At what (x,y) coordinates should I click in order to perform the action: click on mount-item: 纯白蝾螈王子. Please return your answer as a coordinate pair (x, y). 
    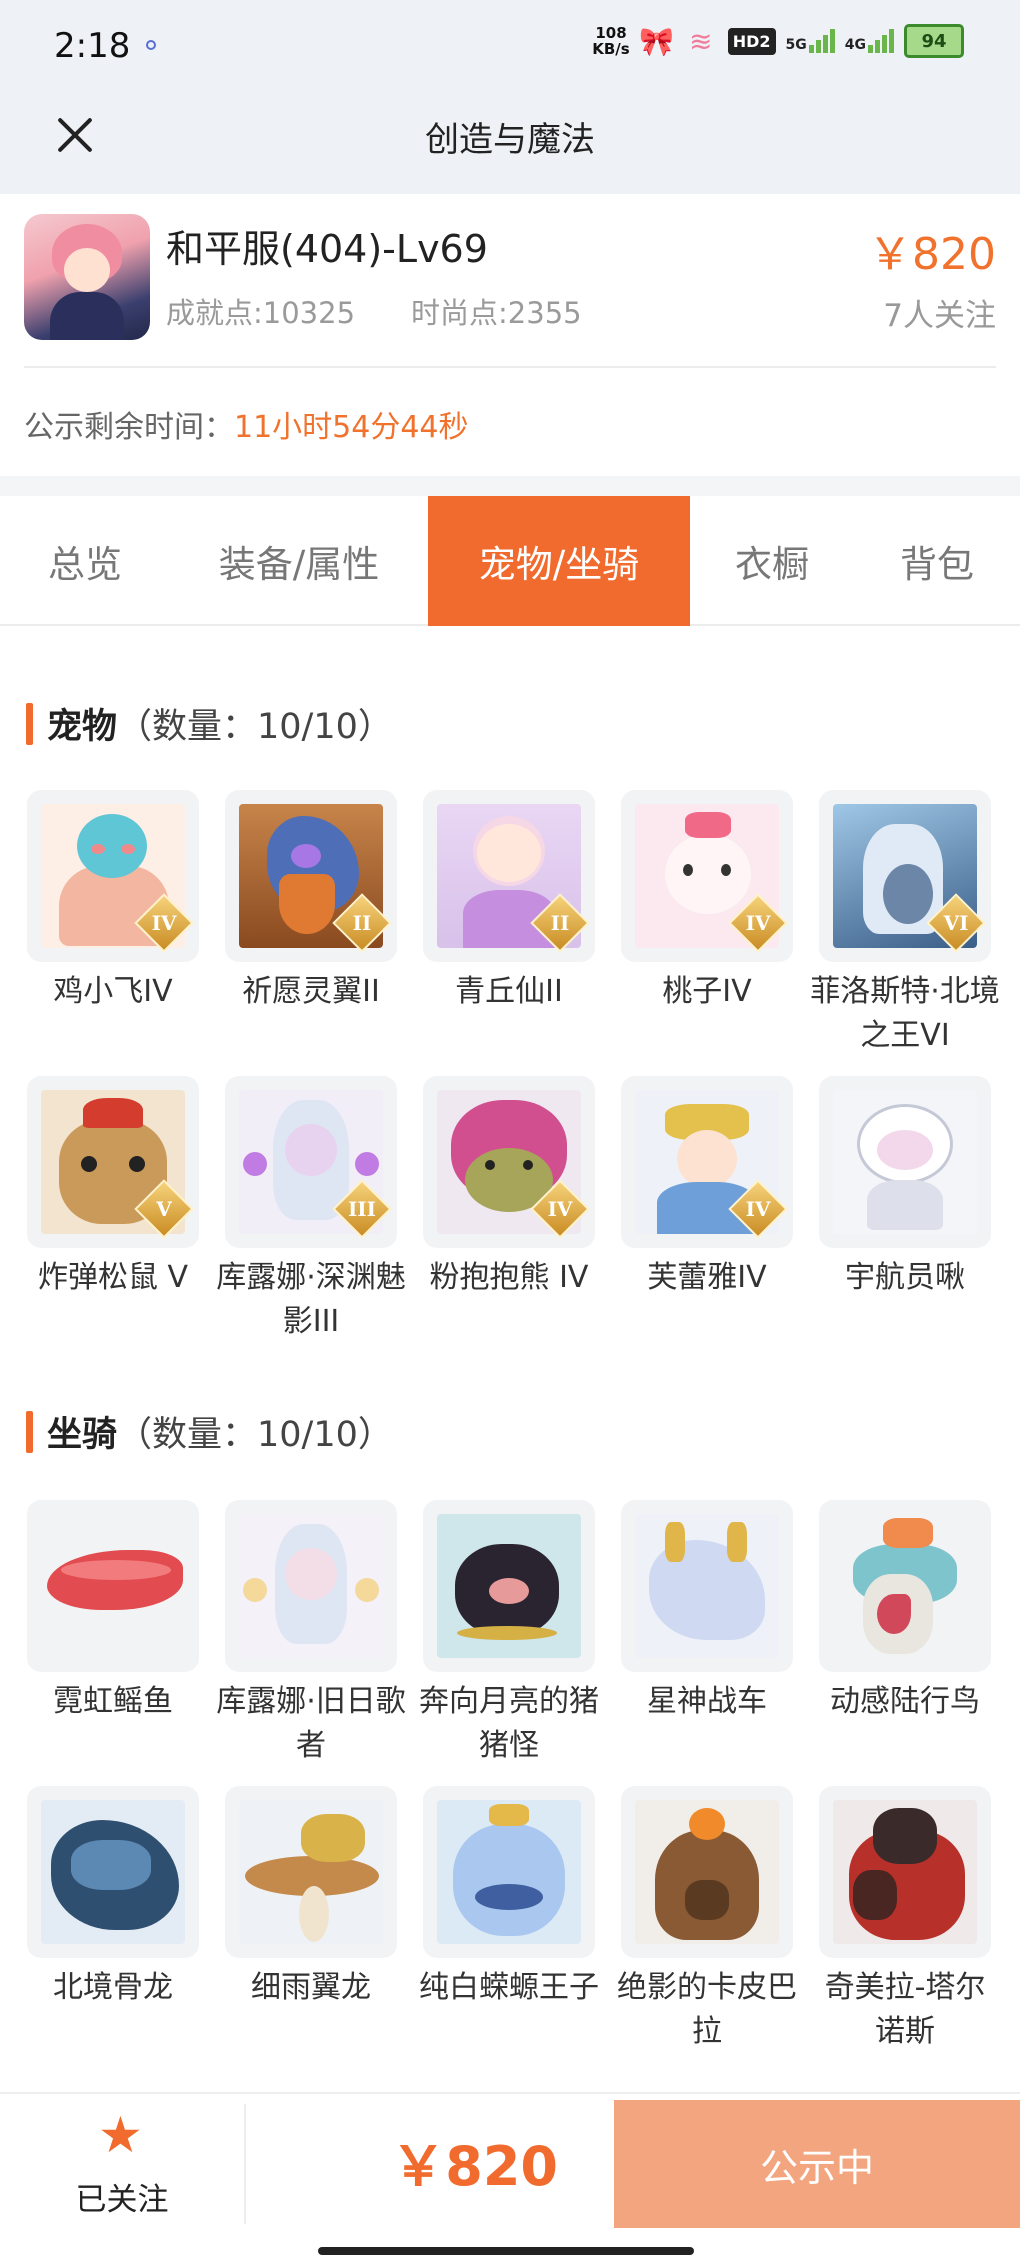
    Looking at the image, I should click on (509, 1898).